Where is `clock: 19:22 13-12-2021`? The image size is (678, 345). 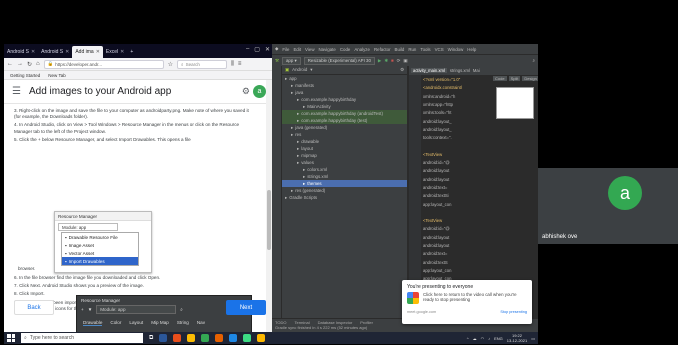
clock: 19:22 13-12-2021 is located at coordinates (517, 338).